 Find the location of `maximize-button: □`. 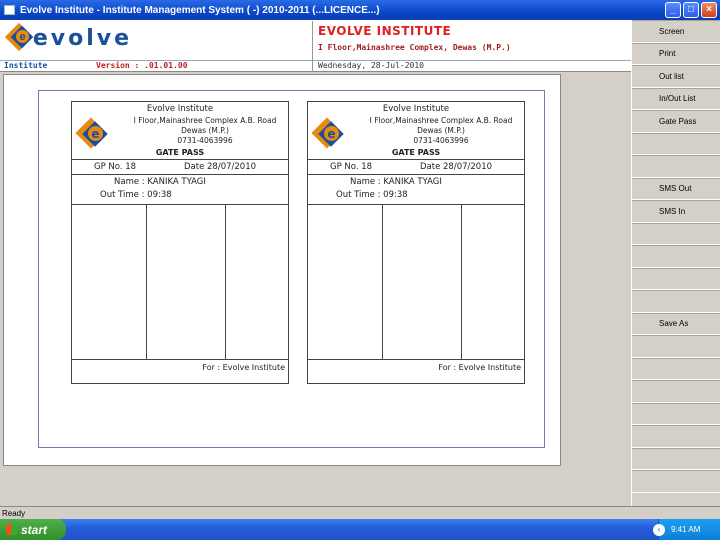

maximize-button: □ is located at coordinates (691, 10).